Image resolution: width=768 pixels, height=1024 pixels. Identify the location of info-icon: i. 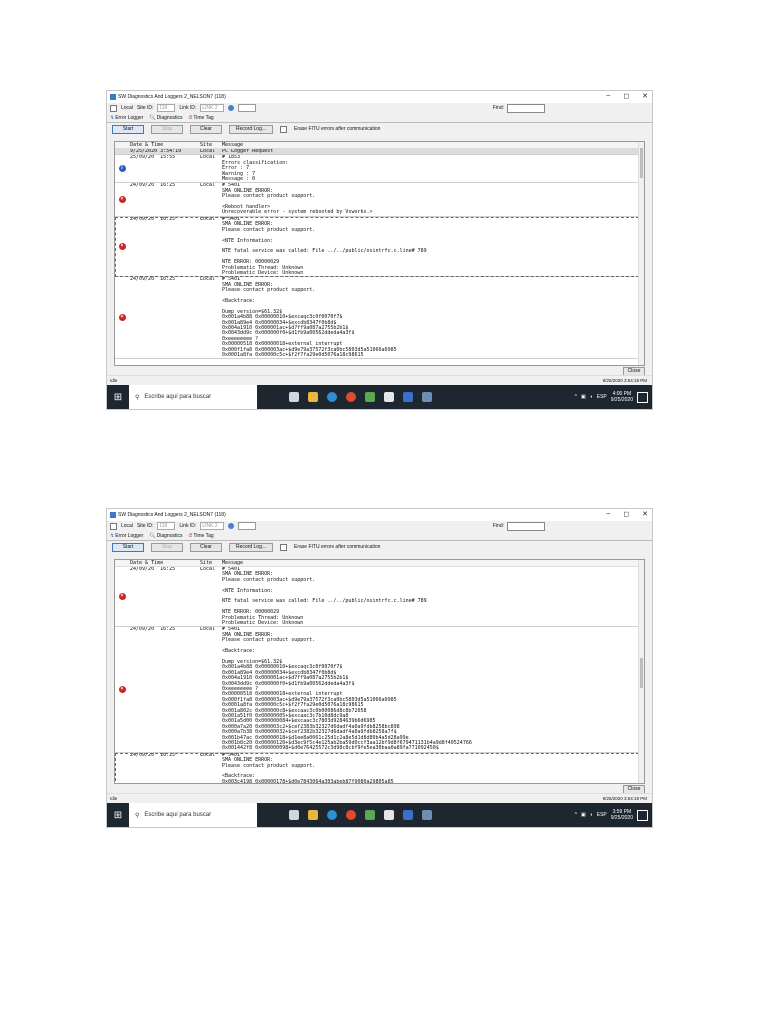
(122, 169).